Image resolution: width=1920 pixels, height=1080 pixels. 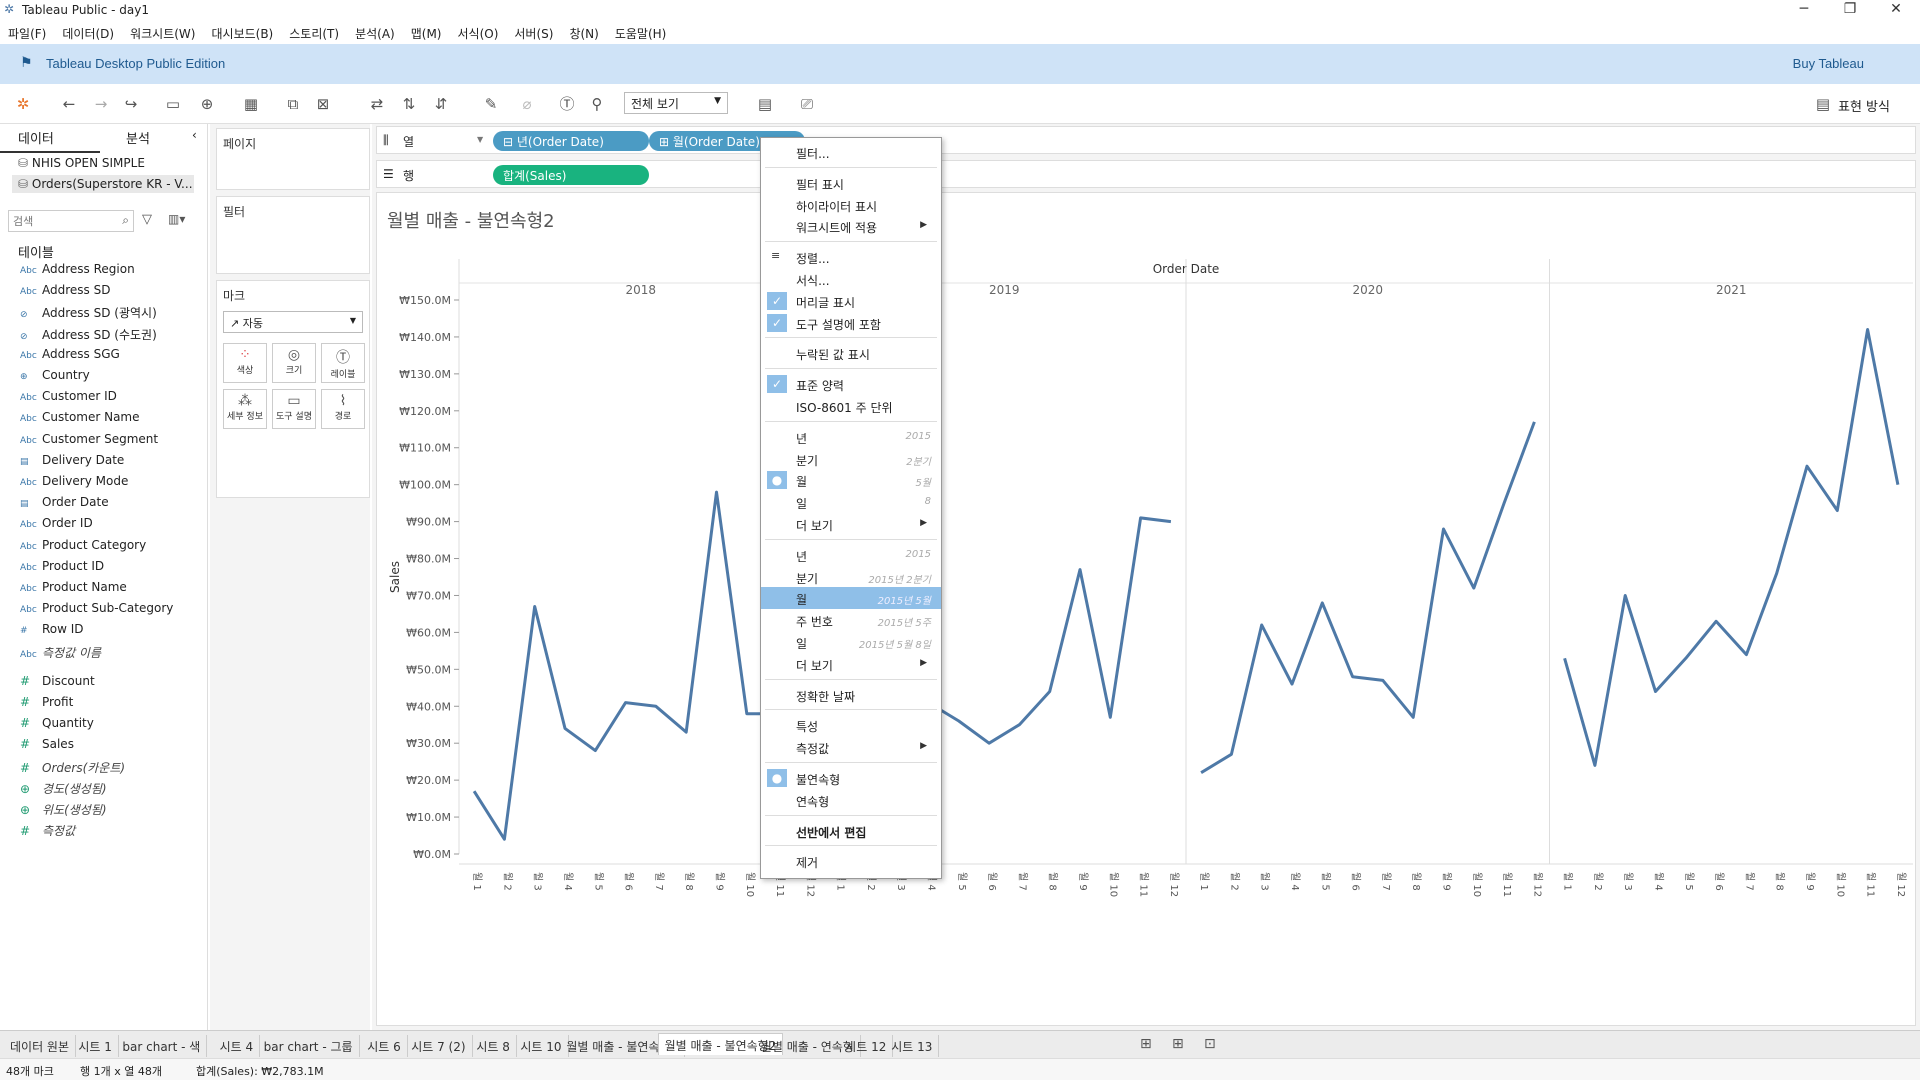 I want to click on context-menu-item: ✓ 머리글 표시, so click(x=851, y=301).